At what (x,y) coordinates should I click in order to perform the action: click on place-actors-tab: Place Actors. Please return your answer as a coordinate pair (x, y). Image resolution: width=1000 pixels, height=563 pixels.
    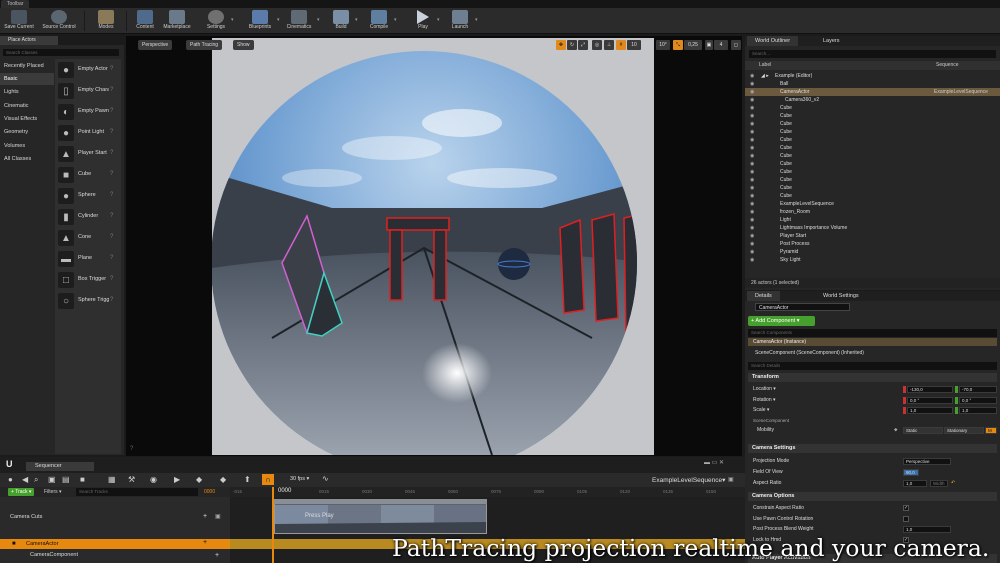
    Looking at the image, I should click on (29, 40).